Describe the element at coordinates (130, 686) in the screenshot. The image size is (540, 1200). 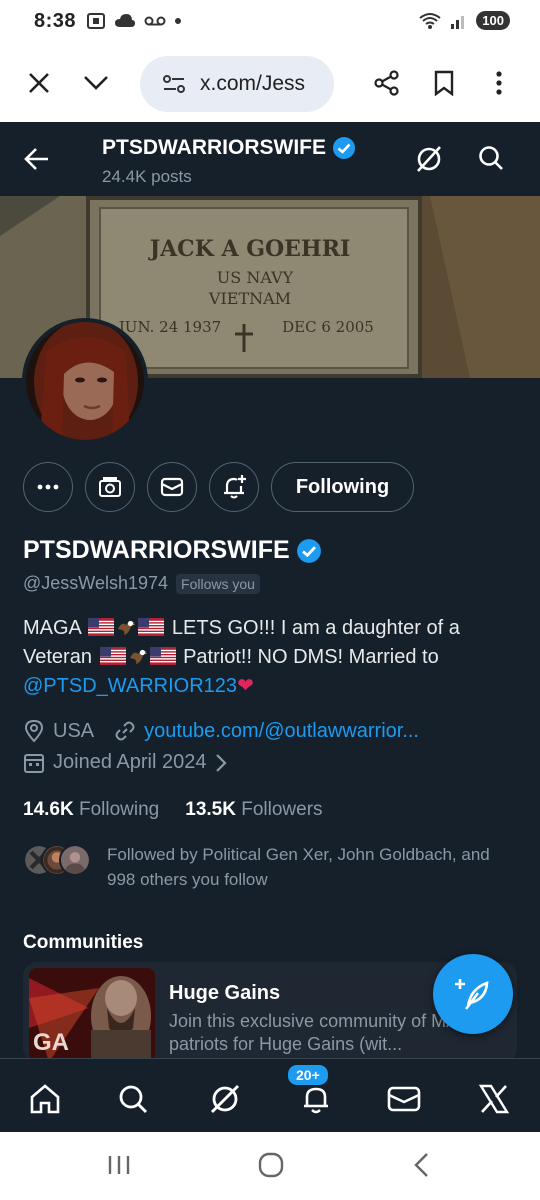
I see `bio-mention-link: @PTSD_WARRIOR123` at that location.